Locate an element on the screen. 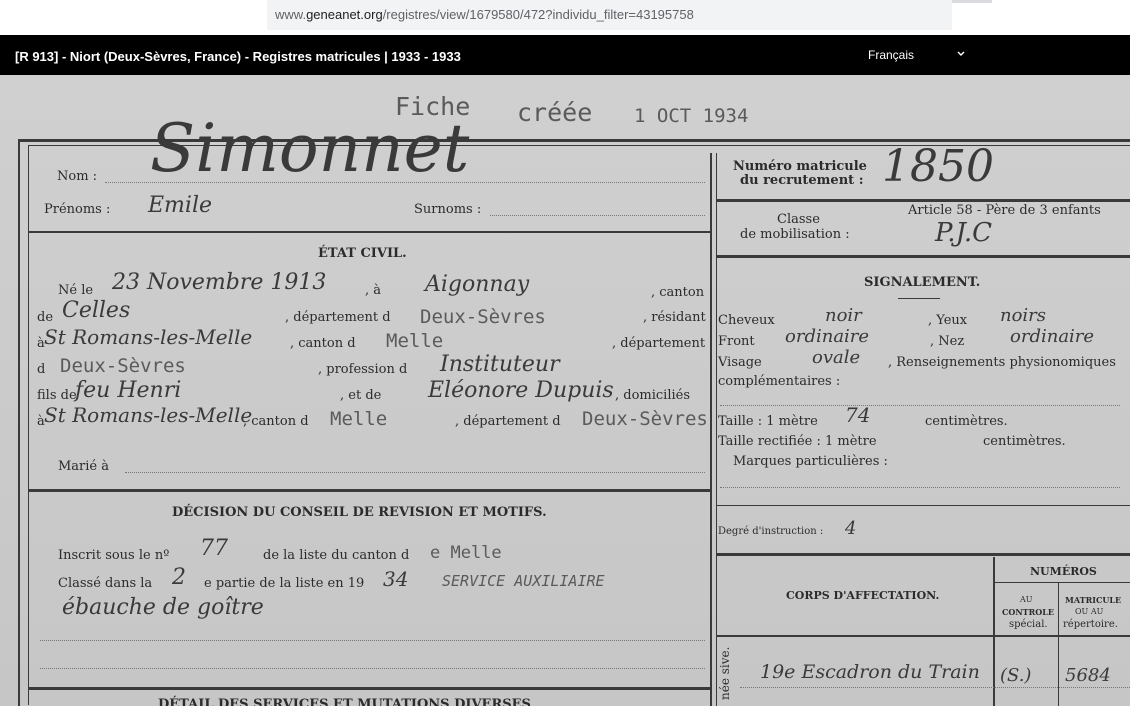 The image size is (1130, 706). taille-rect-label: Taille rectifiée : 1 mètre is located at coordinates (797, 441).